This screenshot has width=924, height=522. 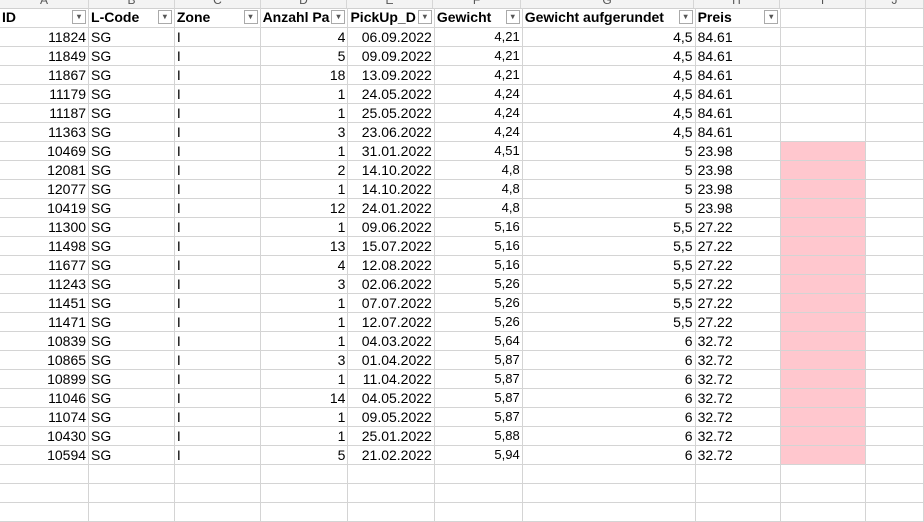 What do you see at coordinates (391, 246) in the screenshot?
I see `cell-pickup-date: 15.07.2022` at bounding box center [391, 246].